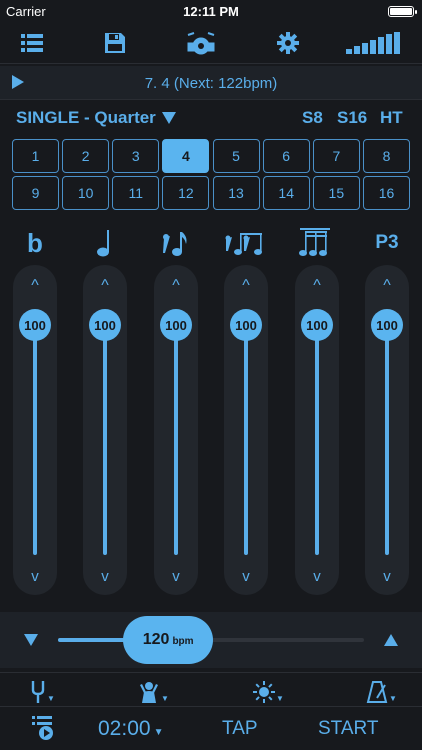 Image resolution: width=422 pixels, height=750 pixels. What do you see at coordinates (168, 118) in the screenshot?
I see `triangle-down-icon` at bounding box center [168, 118].